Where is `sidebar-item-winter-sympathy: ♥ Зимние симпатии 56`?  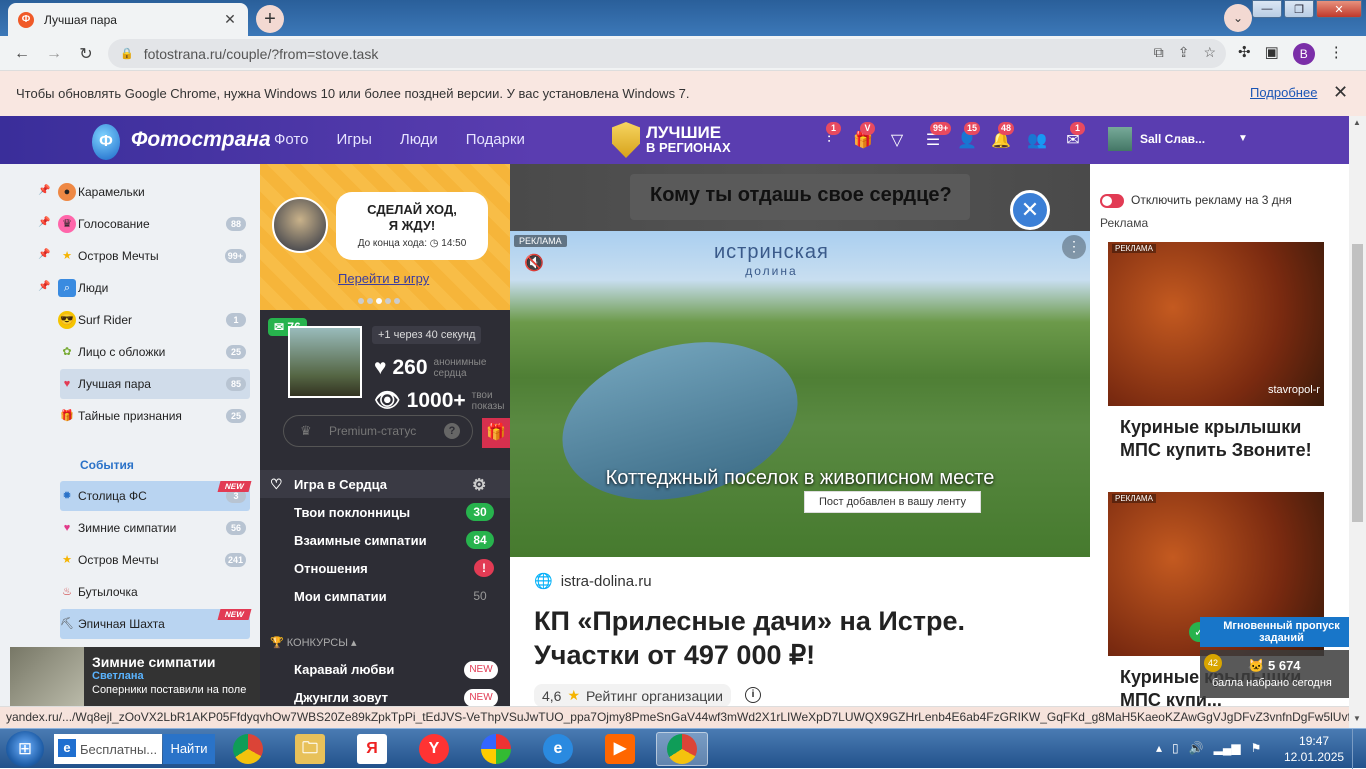
sidebar-item-winter-sympathy: ♥ Зимние симпатии 56 is located at coordinates (155, 528).